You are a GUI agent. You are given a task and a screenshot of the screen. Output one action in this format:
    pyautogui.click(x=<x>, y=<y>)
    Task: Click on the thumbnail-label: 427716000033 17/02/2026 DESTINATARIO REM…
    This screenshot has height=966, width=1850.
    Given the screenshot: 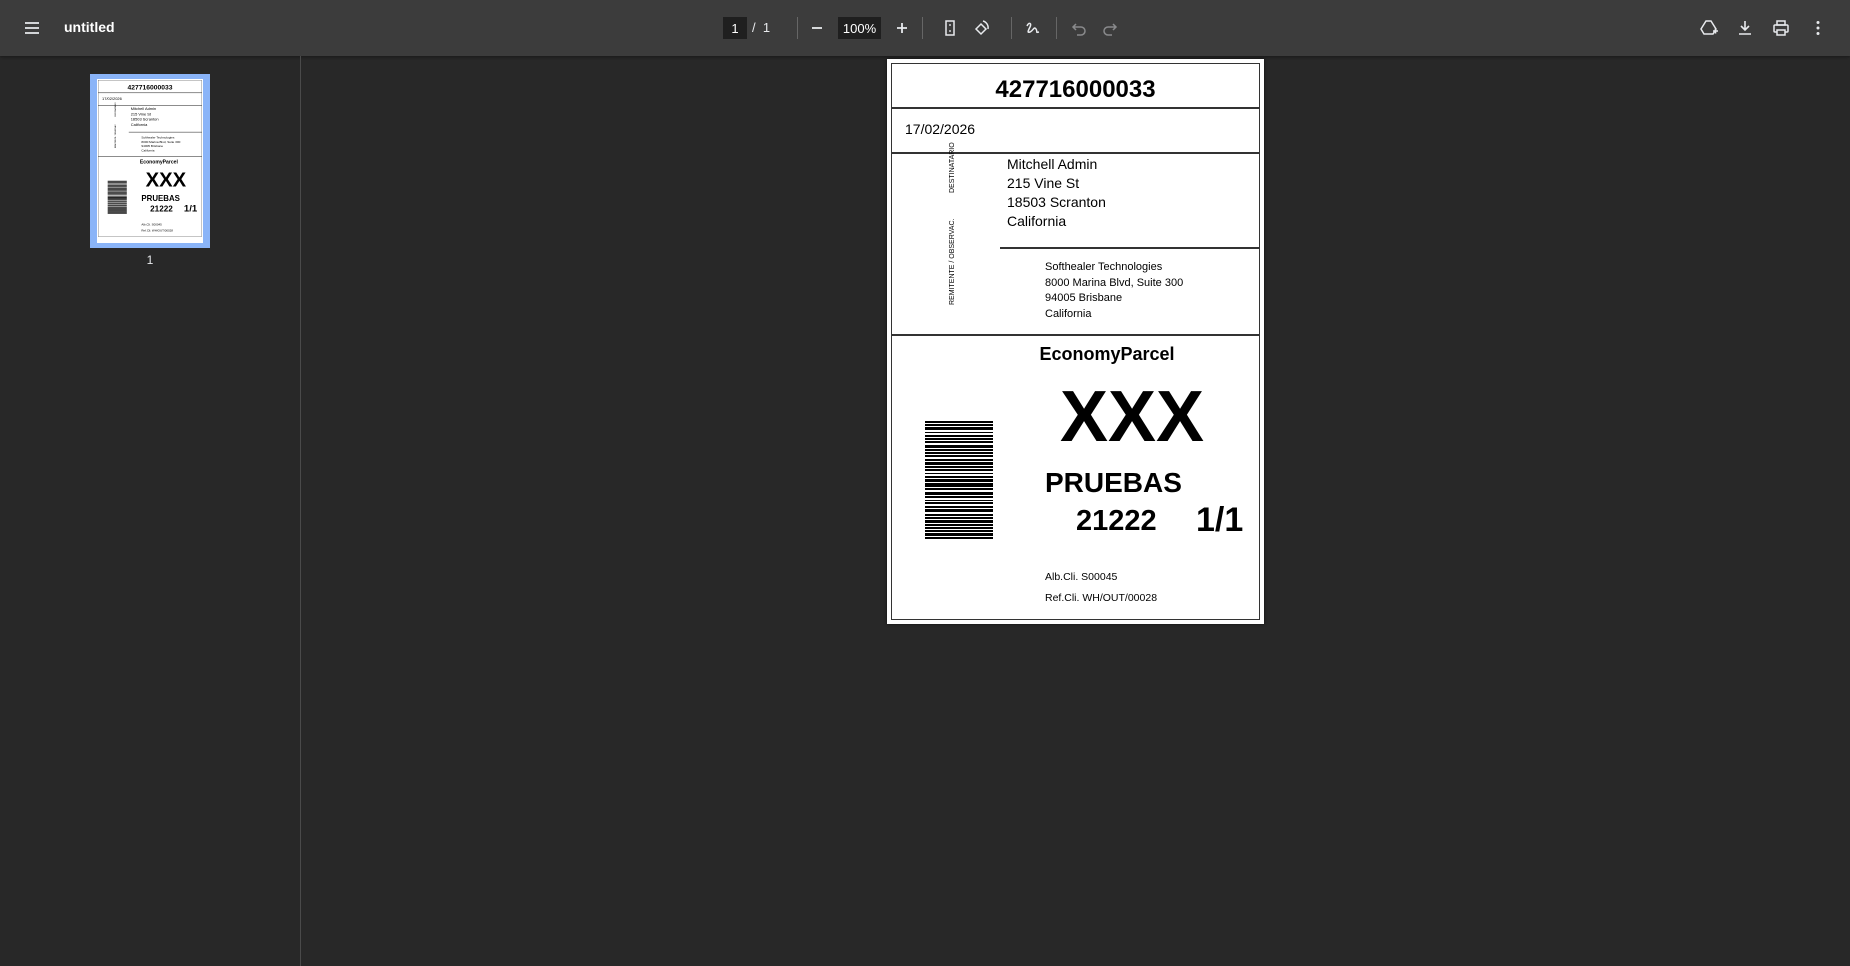 What is the action you would take?
    pyautogui.click(x=150, y=158)
    